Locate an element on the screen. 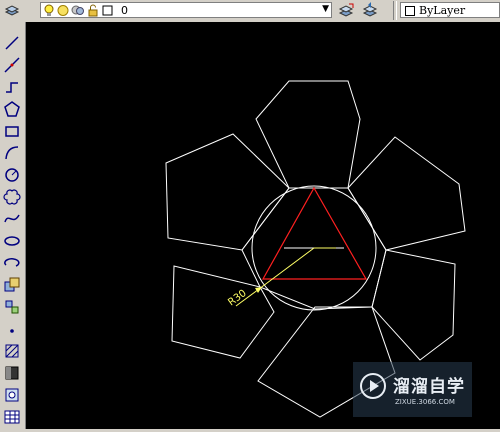 The image size is (500, 432). layer-dropdown: 0 ▼ is located at coordinates (186, 10).